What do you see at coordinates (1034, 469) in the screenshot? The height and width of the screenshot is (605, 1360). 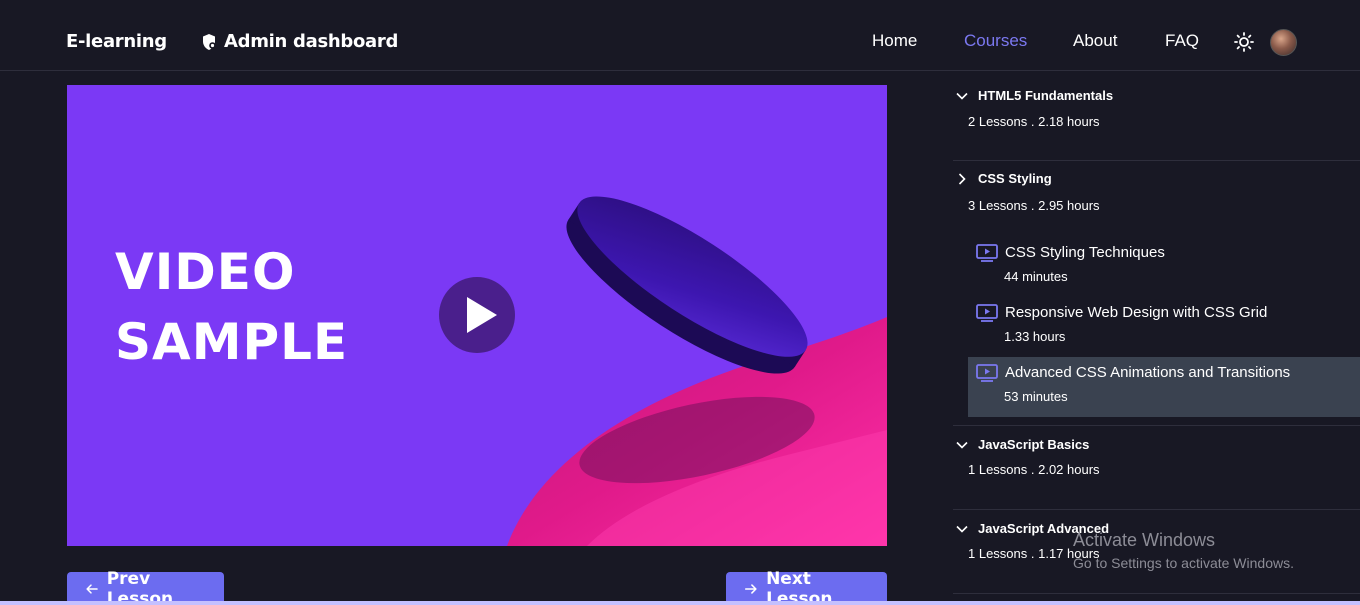 I see `section-meta: 1 Lessons . 2.02 hours` at bounding box center [1034, 469].